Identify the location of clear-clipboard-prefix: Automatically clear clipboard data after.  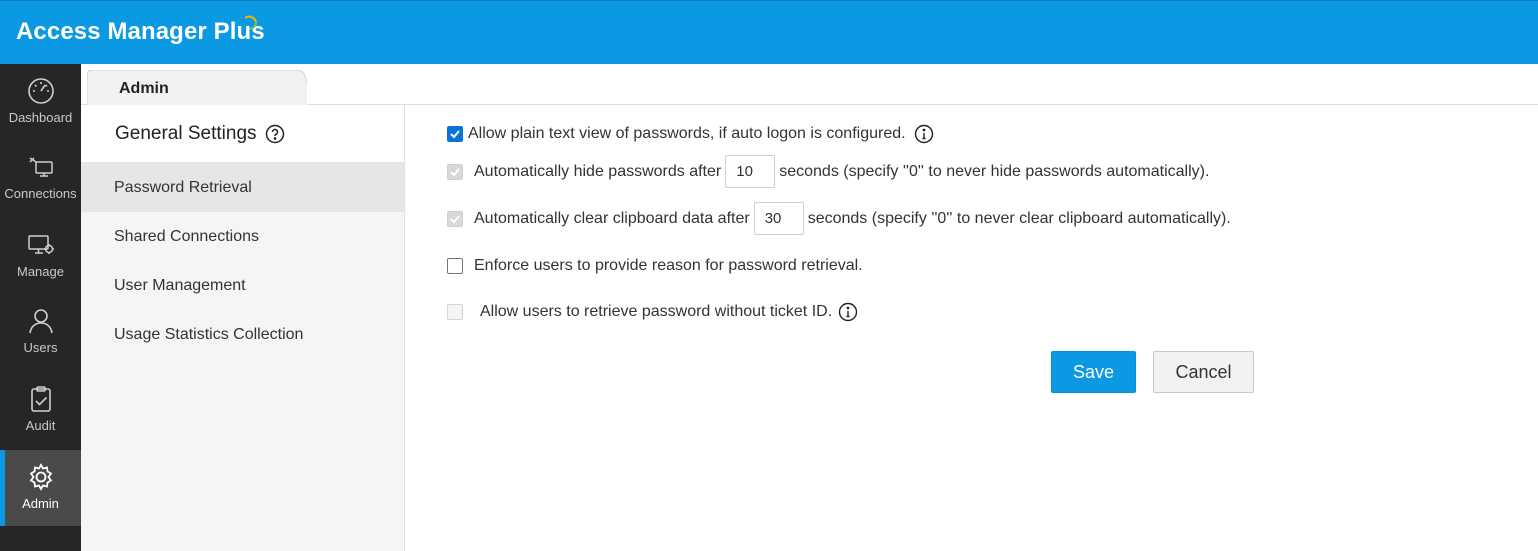
(612, 218).